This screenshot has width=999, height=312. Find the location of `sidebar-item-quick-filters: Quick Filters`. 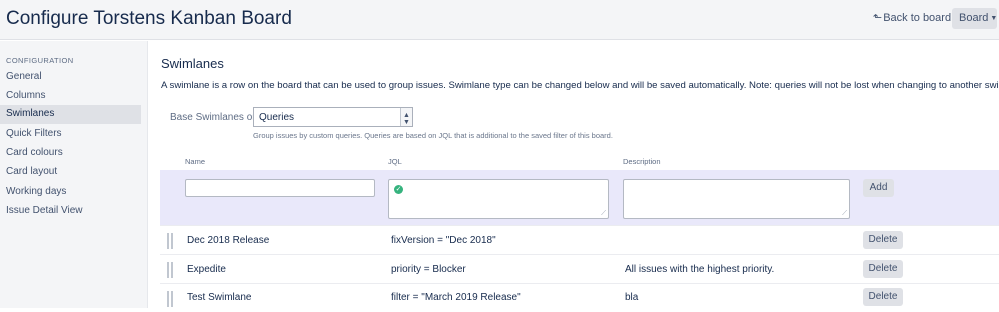

sidebar-item-quick-filters: Quick Filters is located at coordinates (70, 134).